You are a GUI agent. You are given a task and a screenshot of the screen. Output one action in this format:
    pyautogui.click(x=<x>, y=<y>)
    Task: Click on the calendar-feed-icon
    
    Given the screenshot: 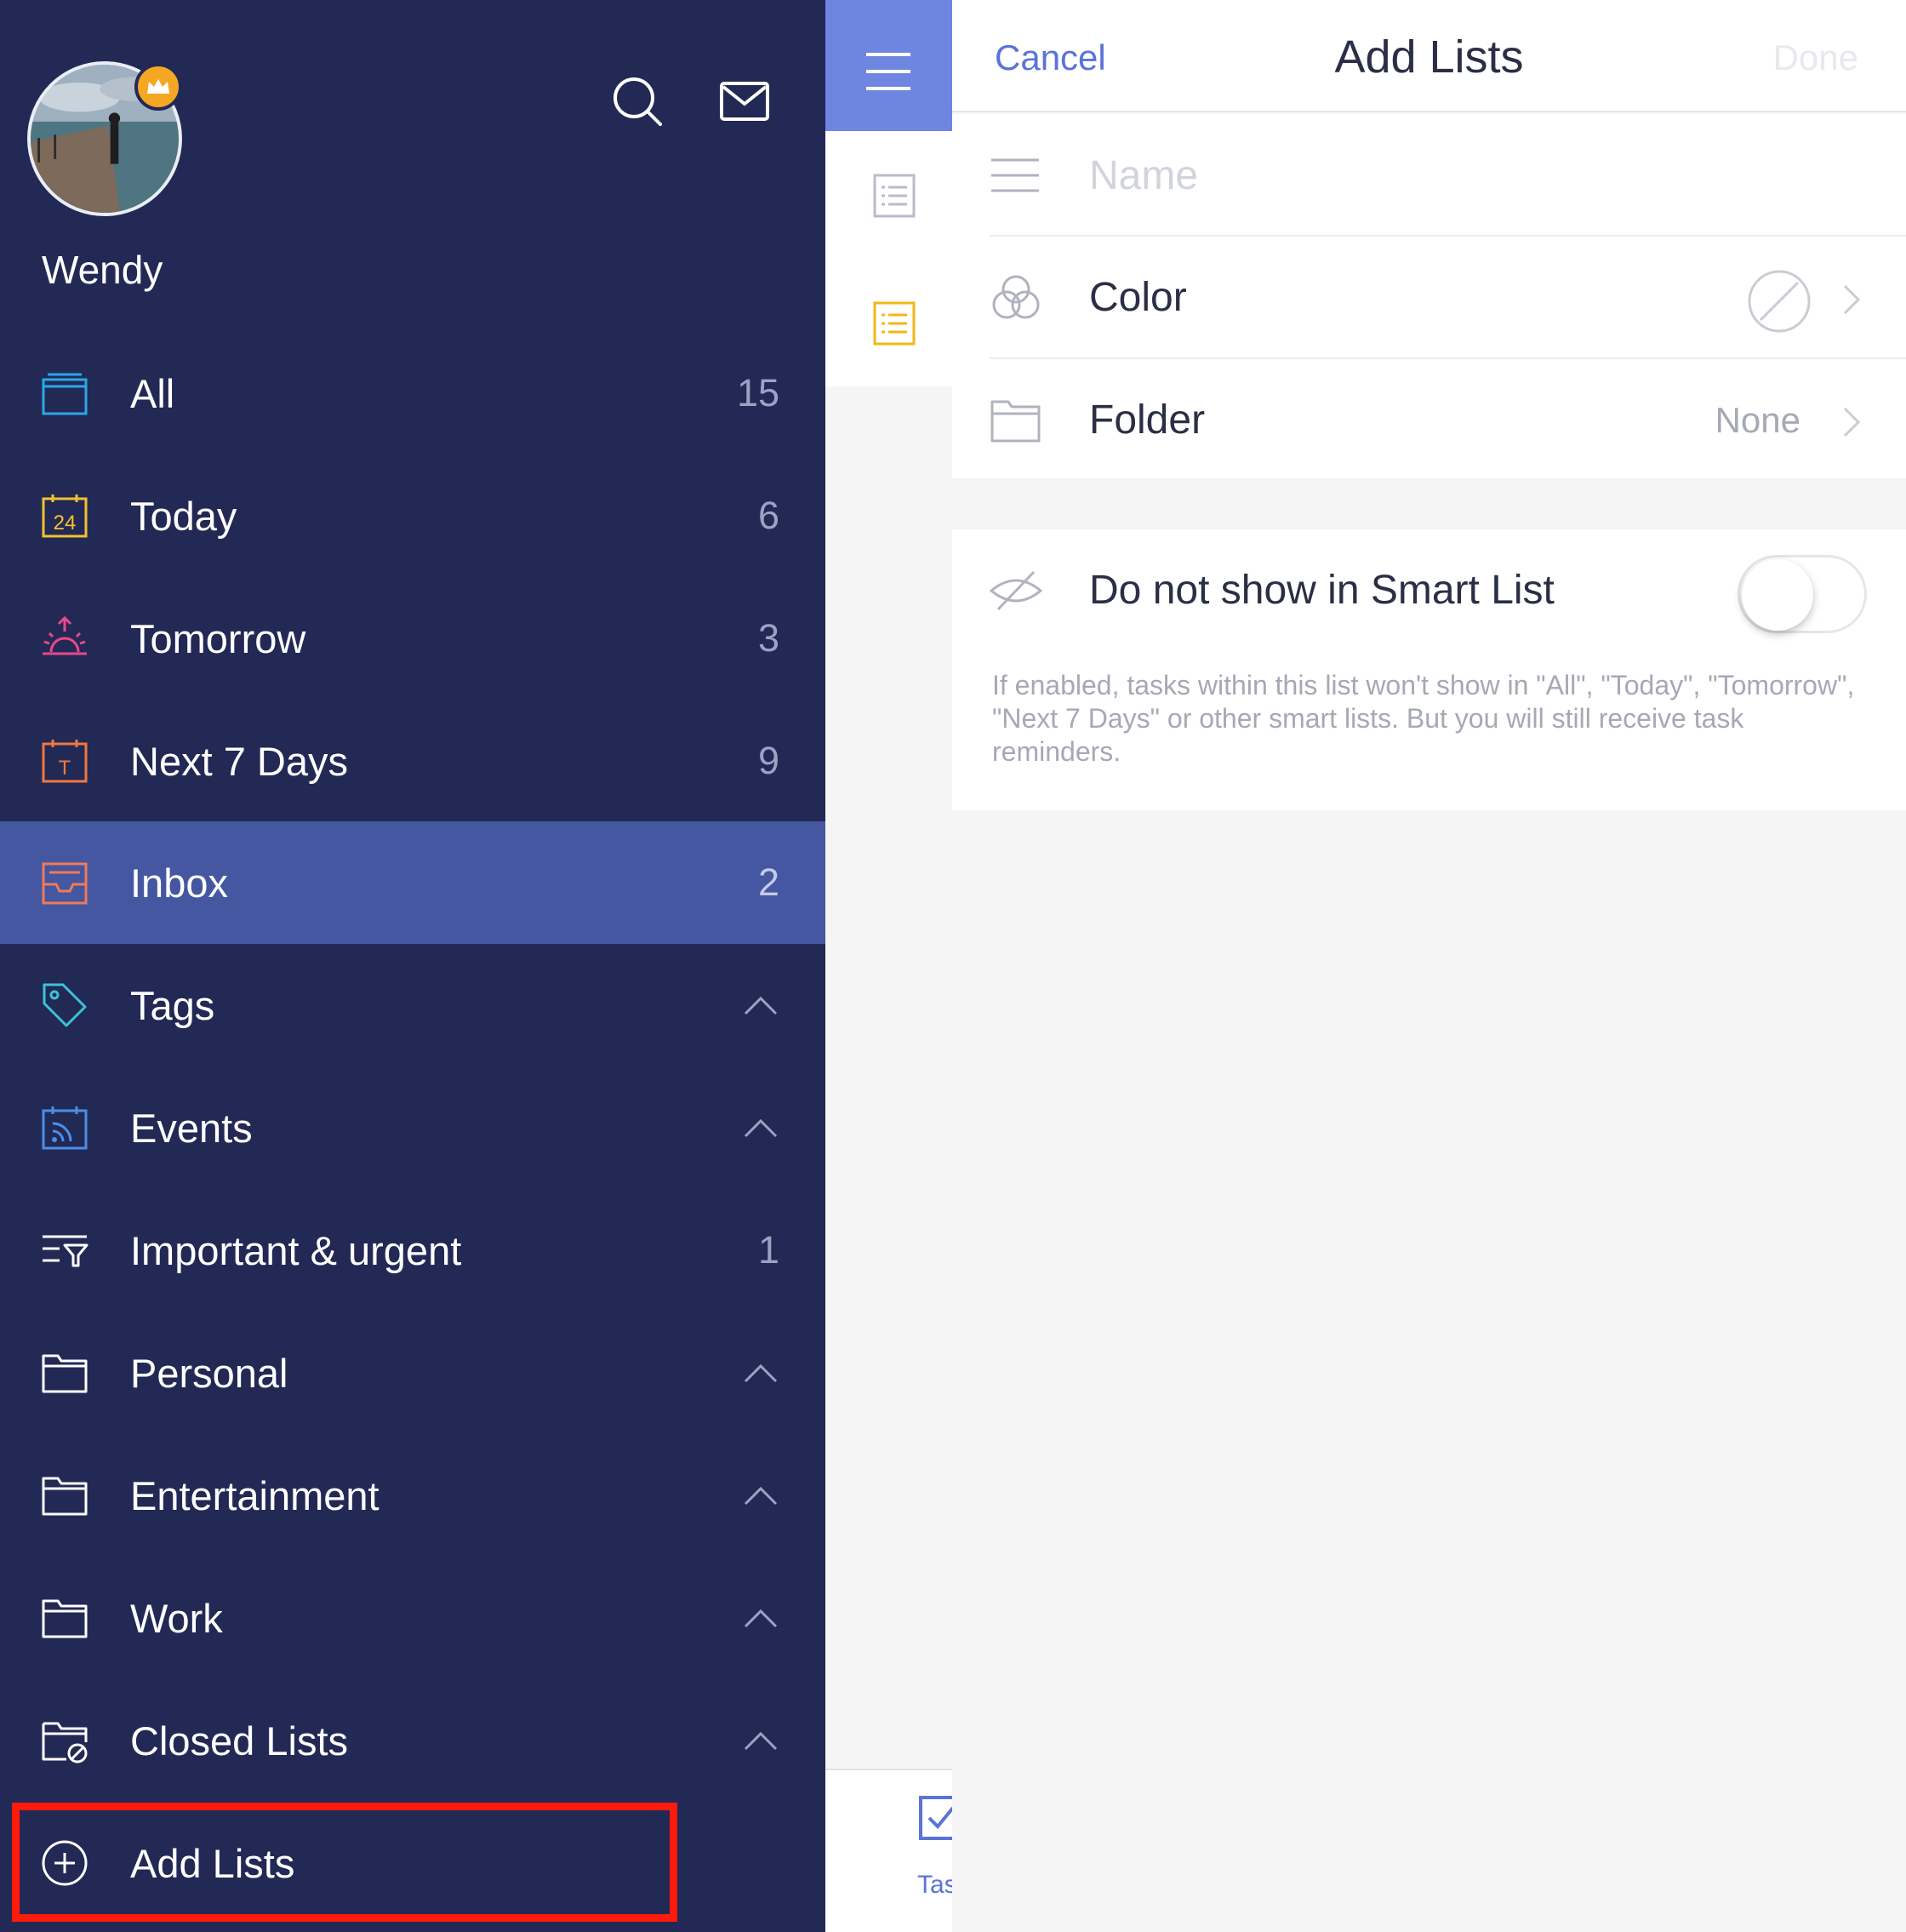 What is the action you would take?
    pyautogui.click(x=64, y=1128)
    